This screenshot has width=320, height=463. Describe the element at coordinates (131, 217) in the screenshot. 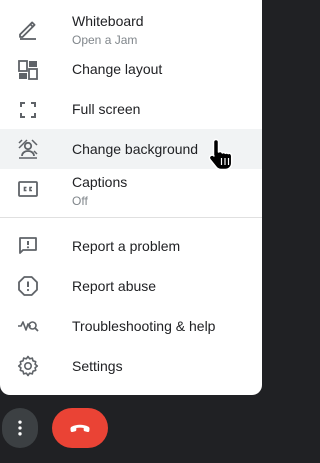

I see `menu-divider` at that location.